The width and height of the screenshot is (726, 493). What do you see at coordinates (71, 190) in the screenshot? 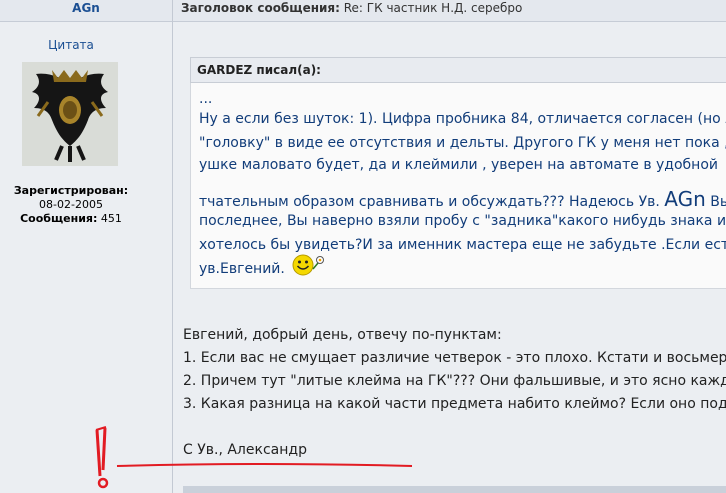
I see `registered-label: Зарегистрирован:` at bounding box center [71, 190].